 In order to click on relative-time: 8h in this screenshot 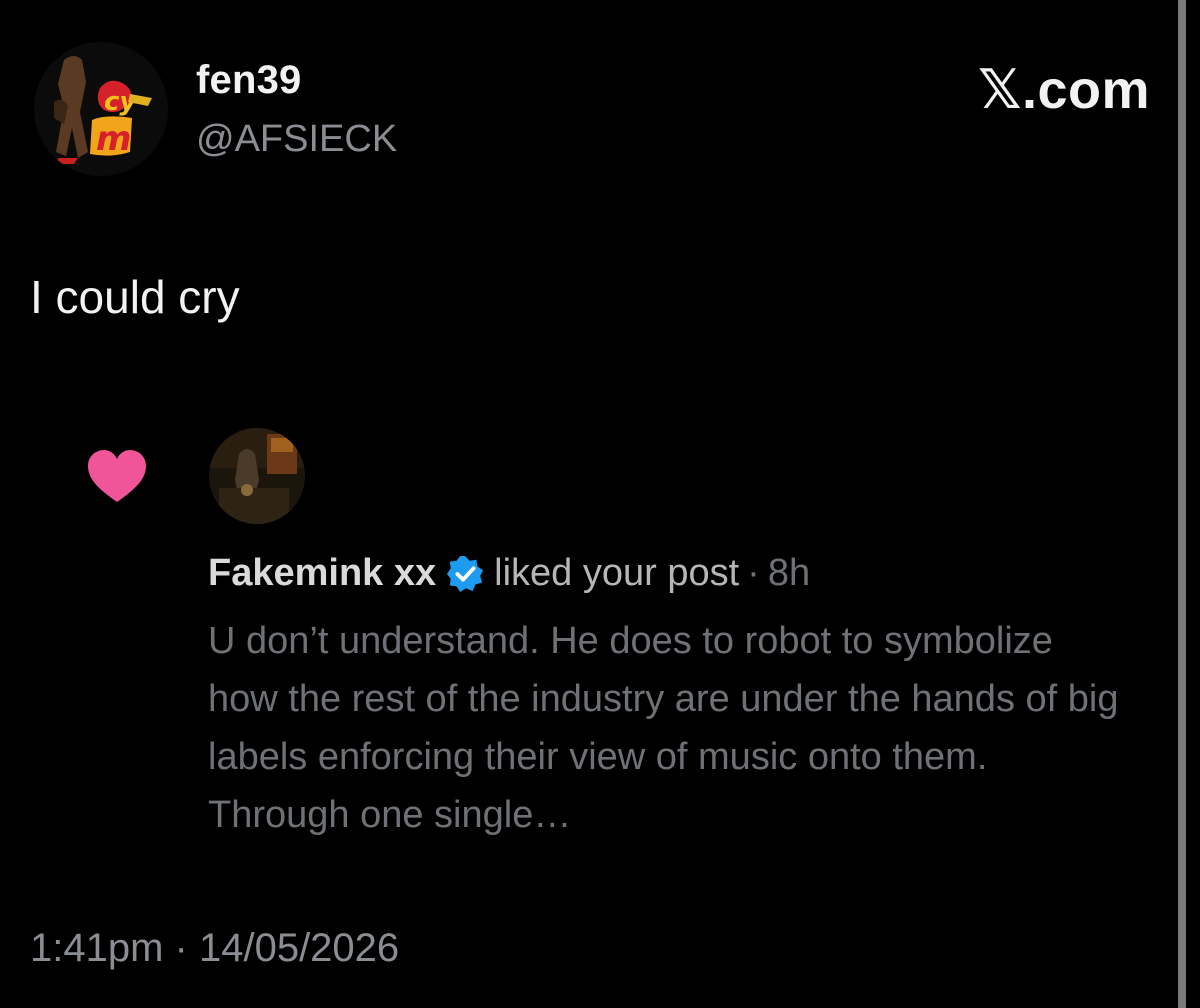, I will do `click(789, 573)`.